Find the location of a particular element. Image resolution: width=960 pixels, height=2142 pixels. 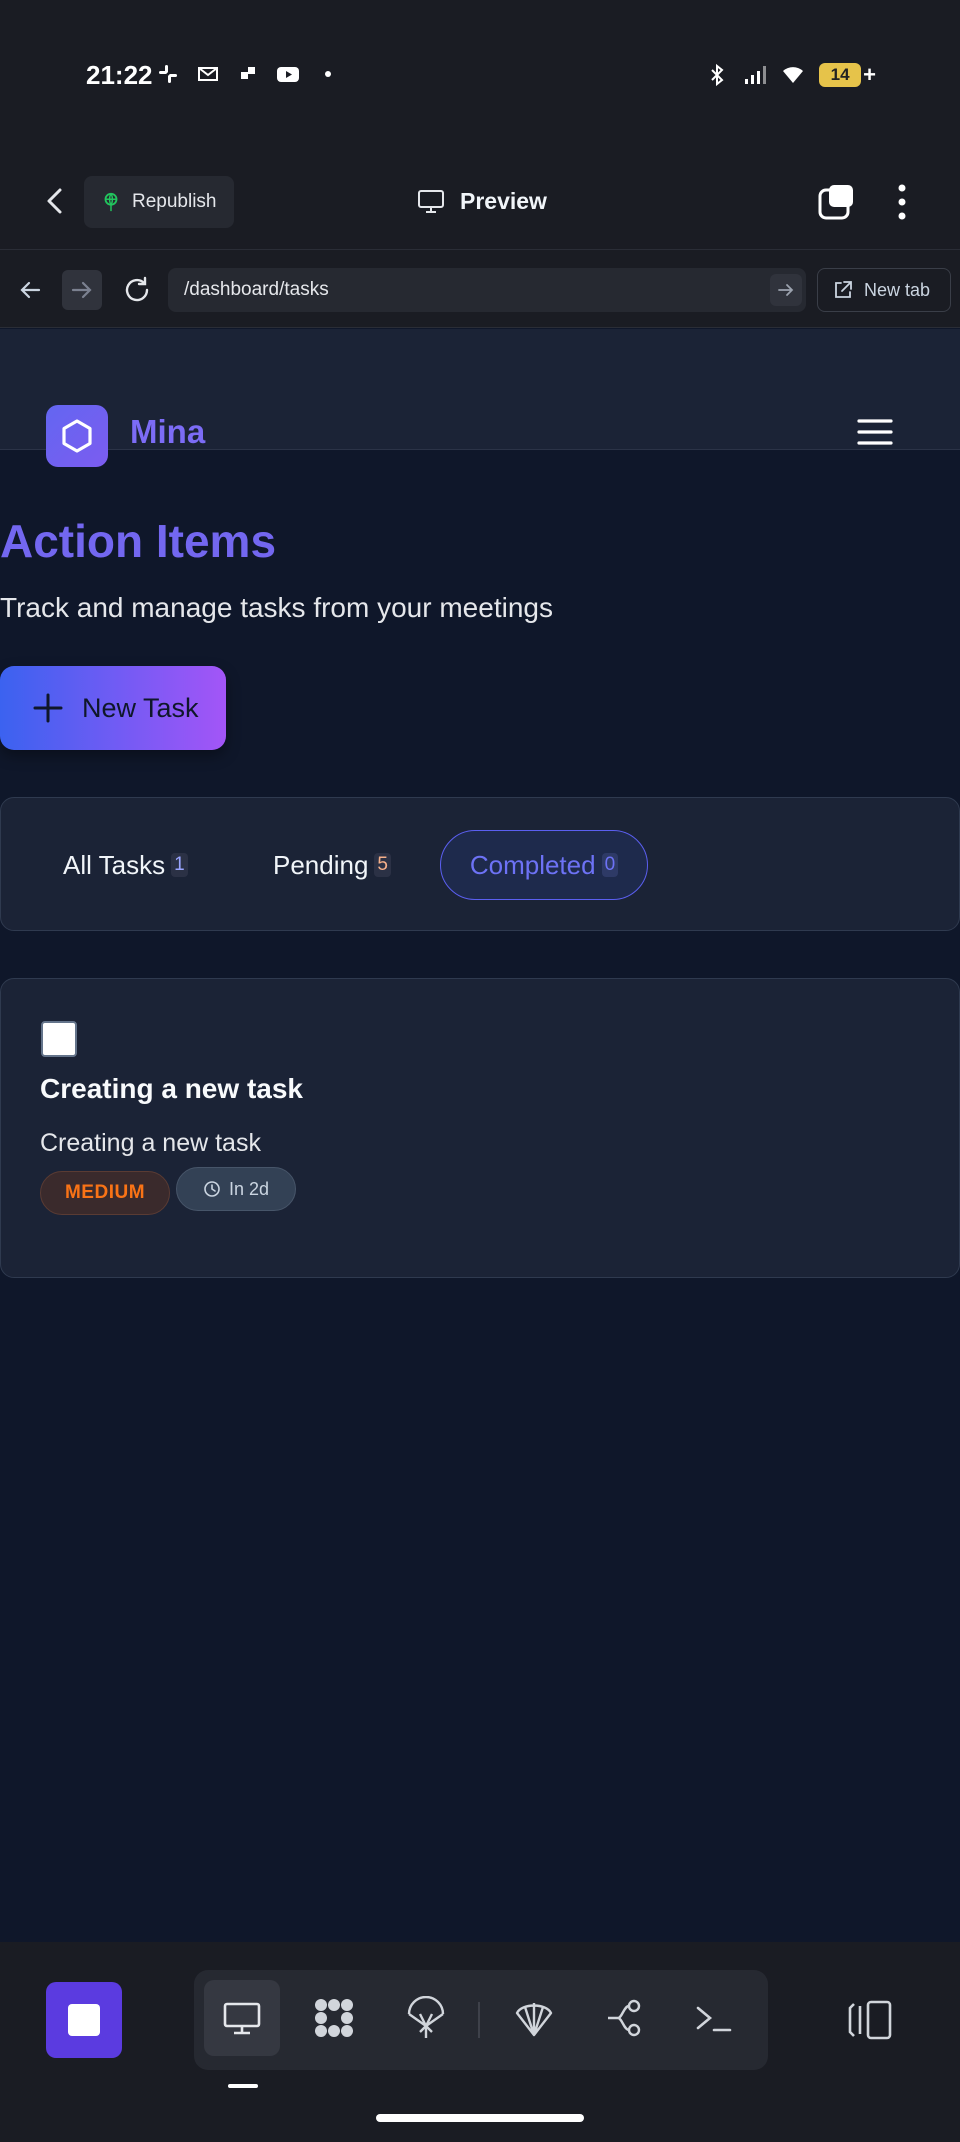

toolbar-divider is located at coordinates (479, 2020).